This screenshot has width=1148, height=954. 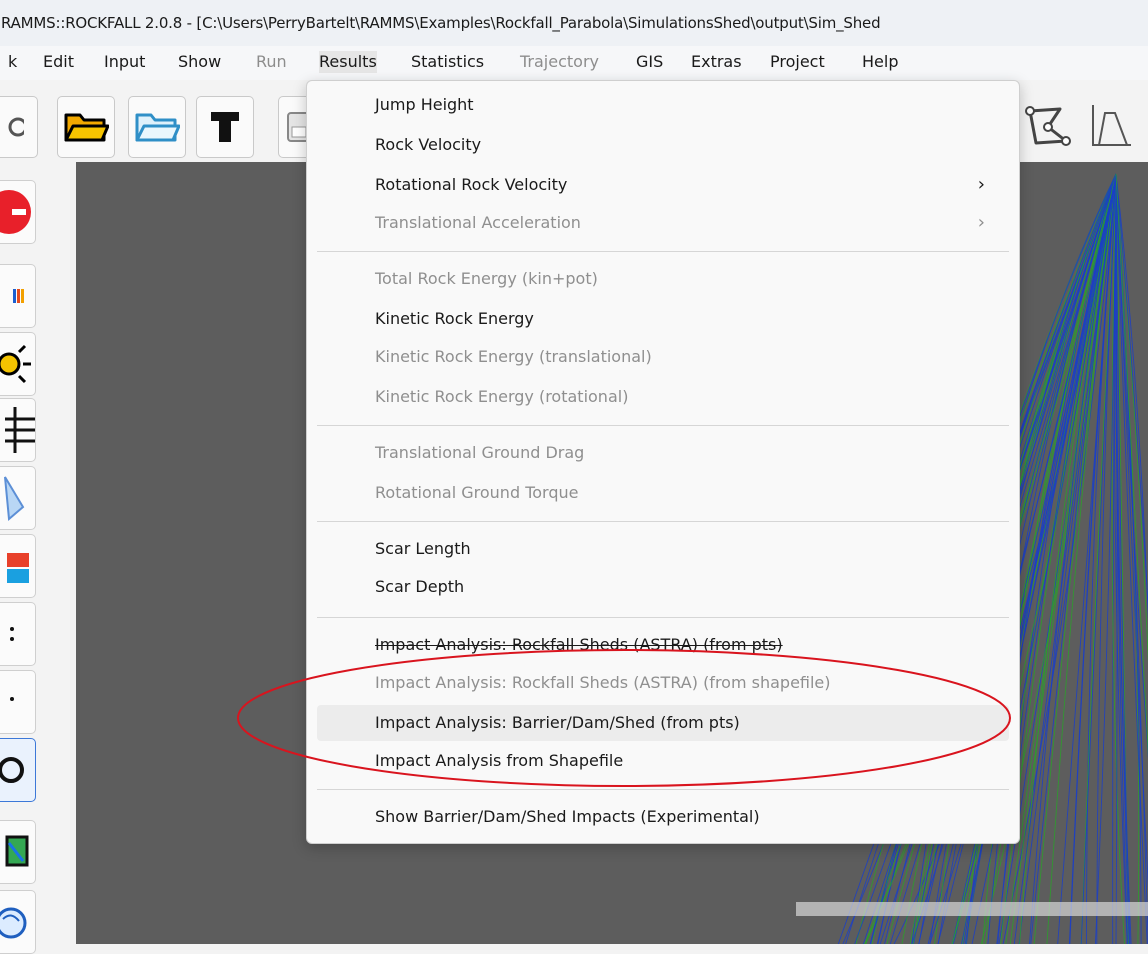 I want to click on sidebar-button-globe, so click(x=18, y=922).